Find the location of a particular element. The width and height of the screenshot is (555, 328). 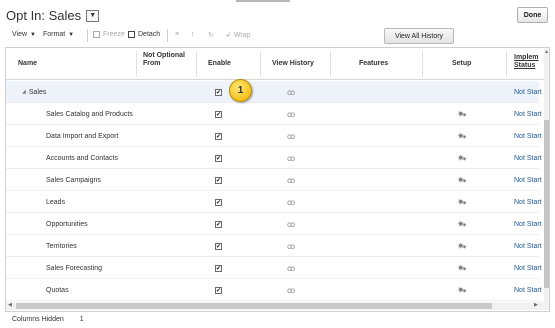

chevron-down-icon: ▼ is located at coordinates (71, 34).